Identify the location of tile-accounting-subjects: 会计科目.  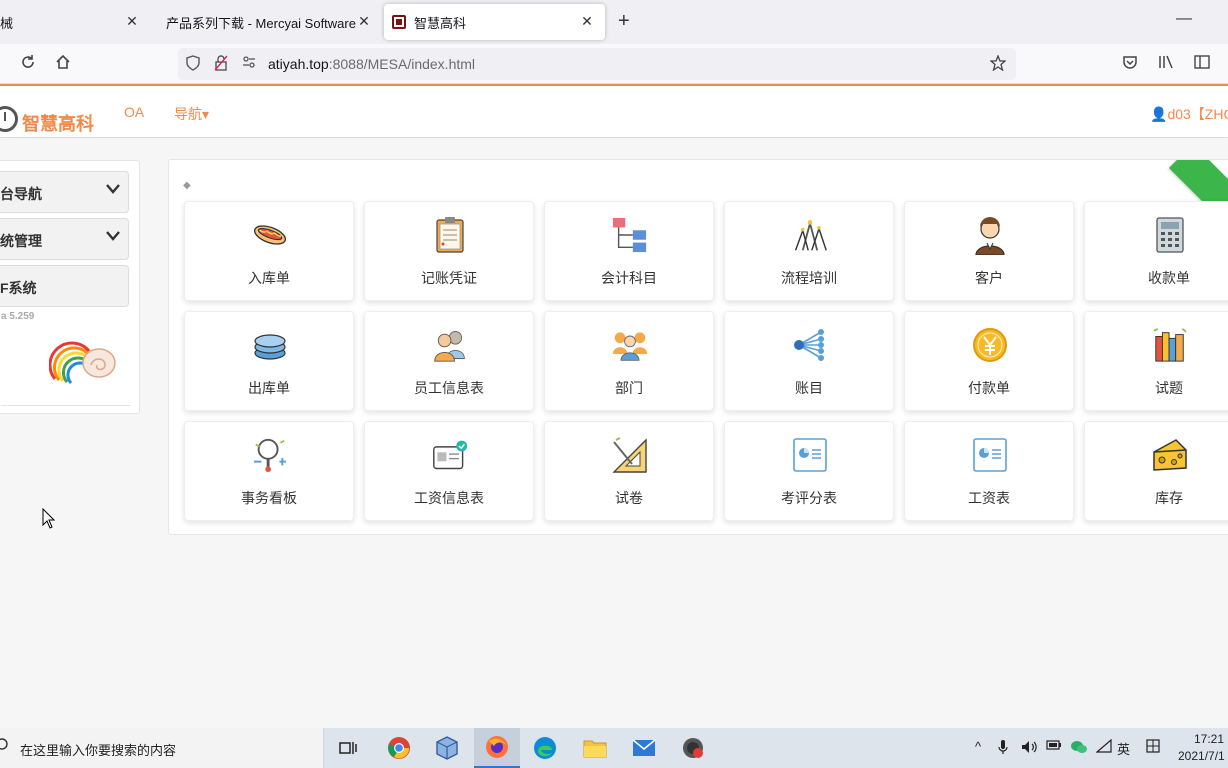
(629, 251).